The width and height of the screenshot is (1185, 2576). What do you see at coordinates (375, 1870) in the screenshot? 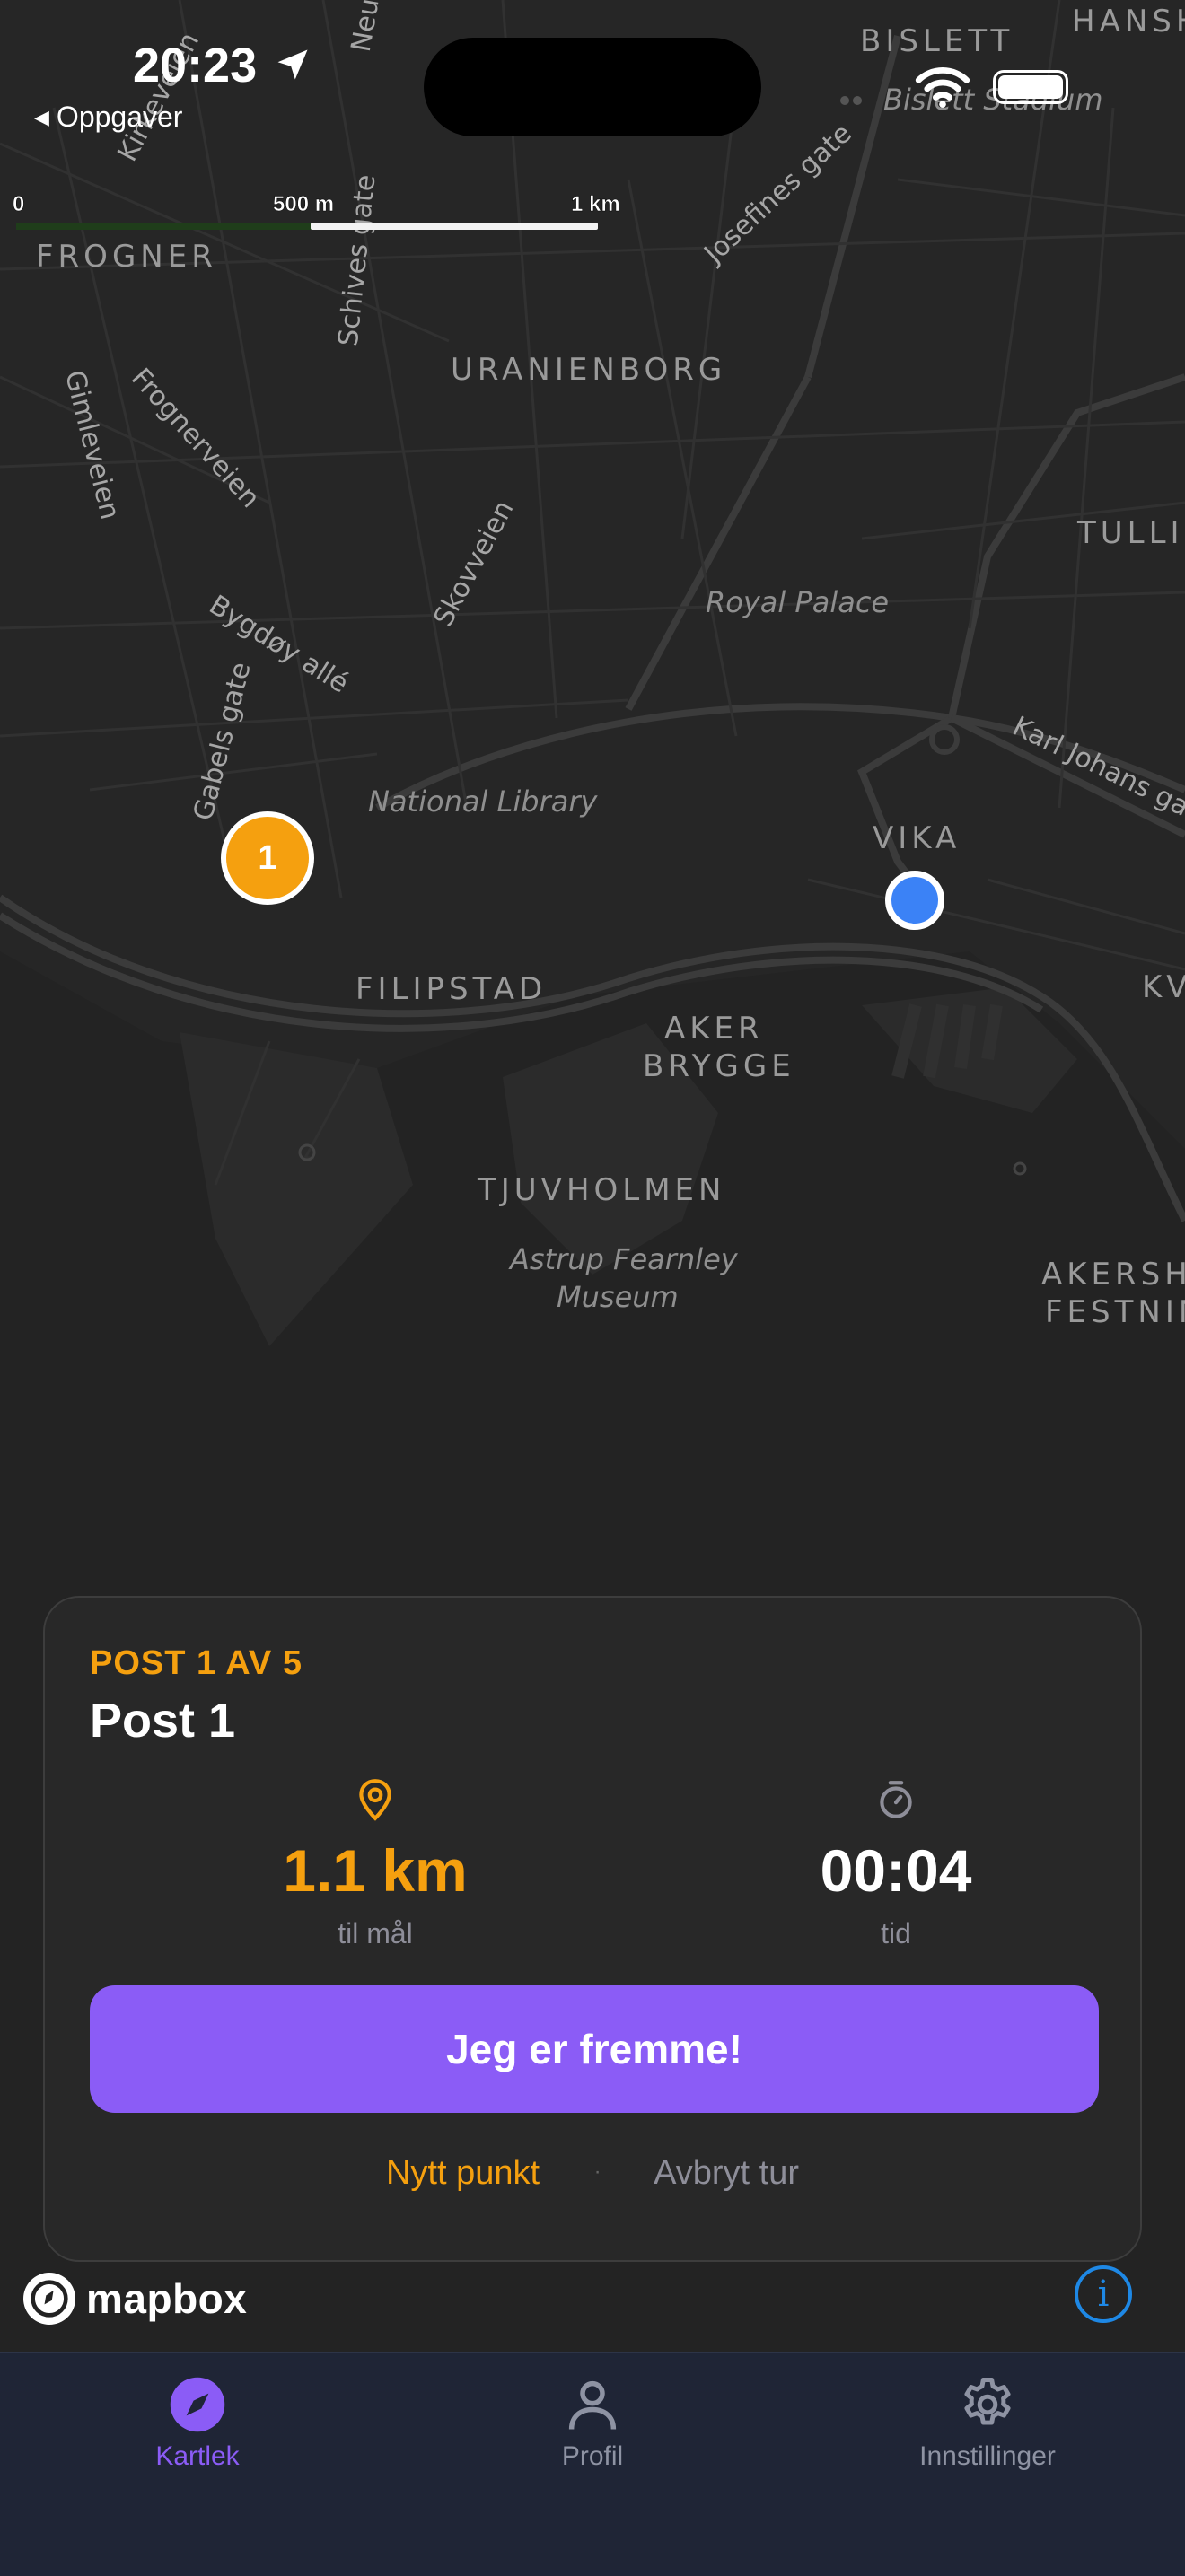
I see `distance-value: 1.1 km` at bounding box center [375, 1870].